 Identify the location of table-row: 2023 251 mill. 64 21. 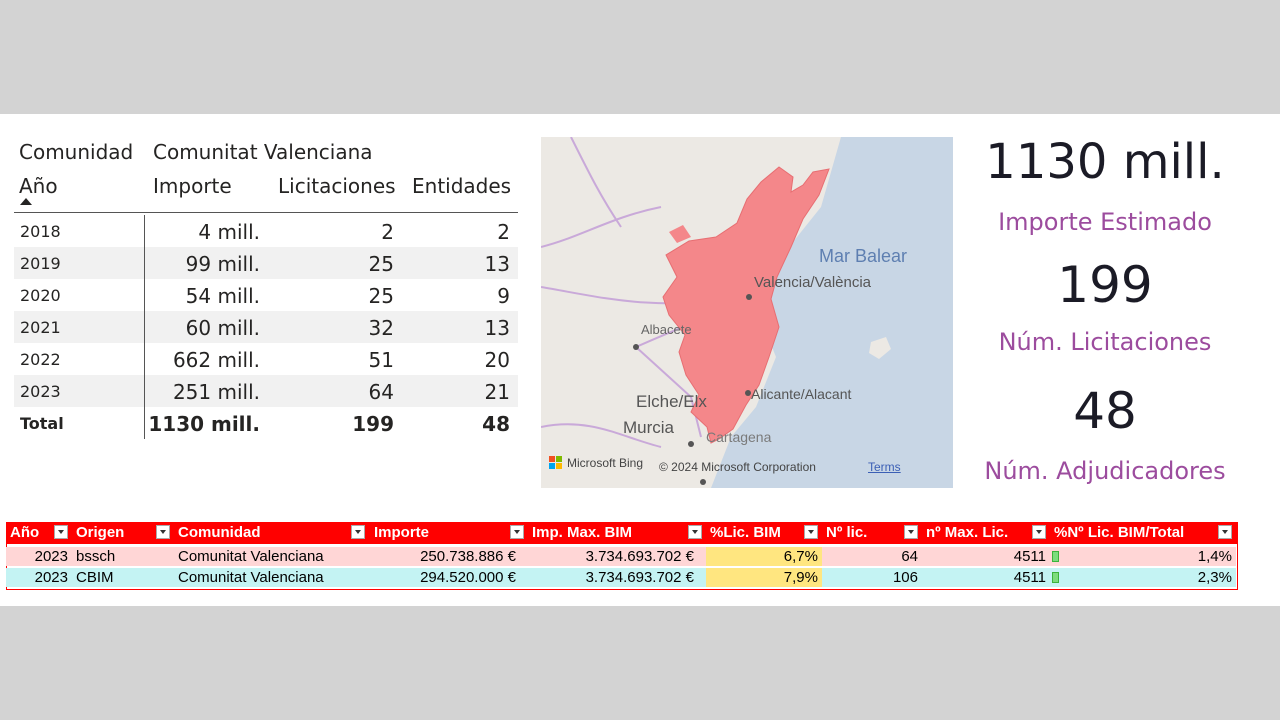
(266, 391).